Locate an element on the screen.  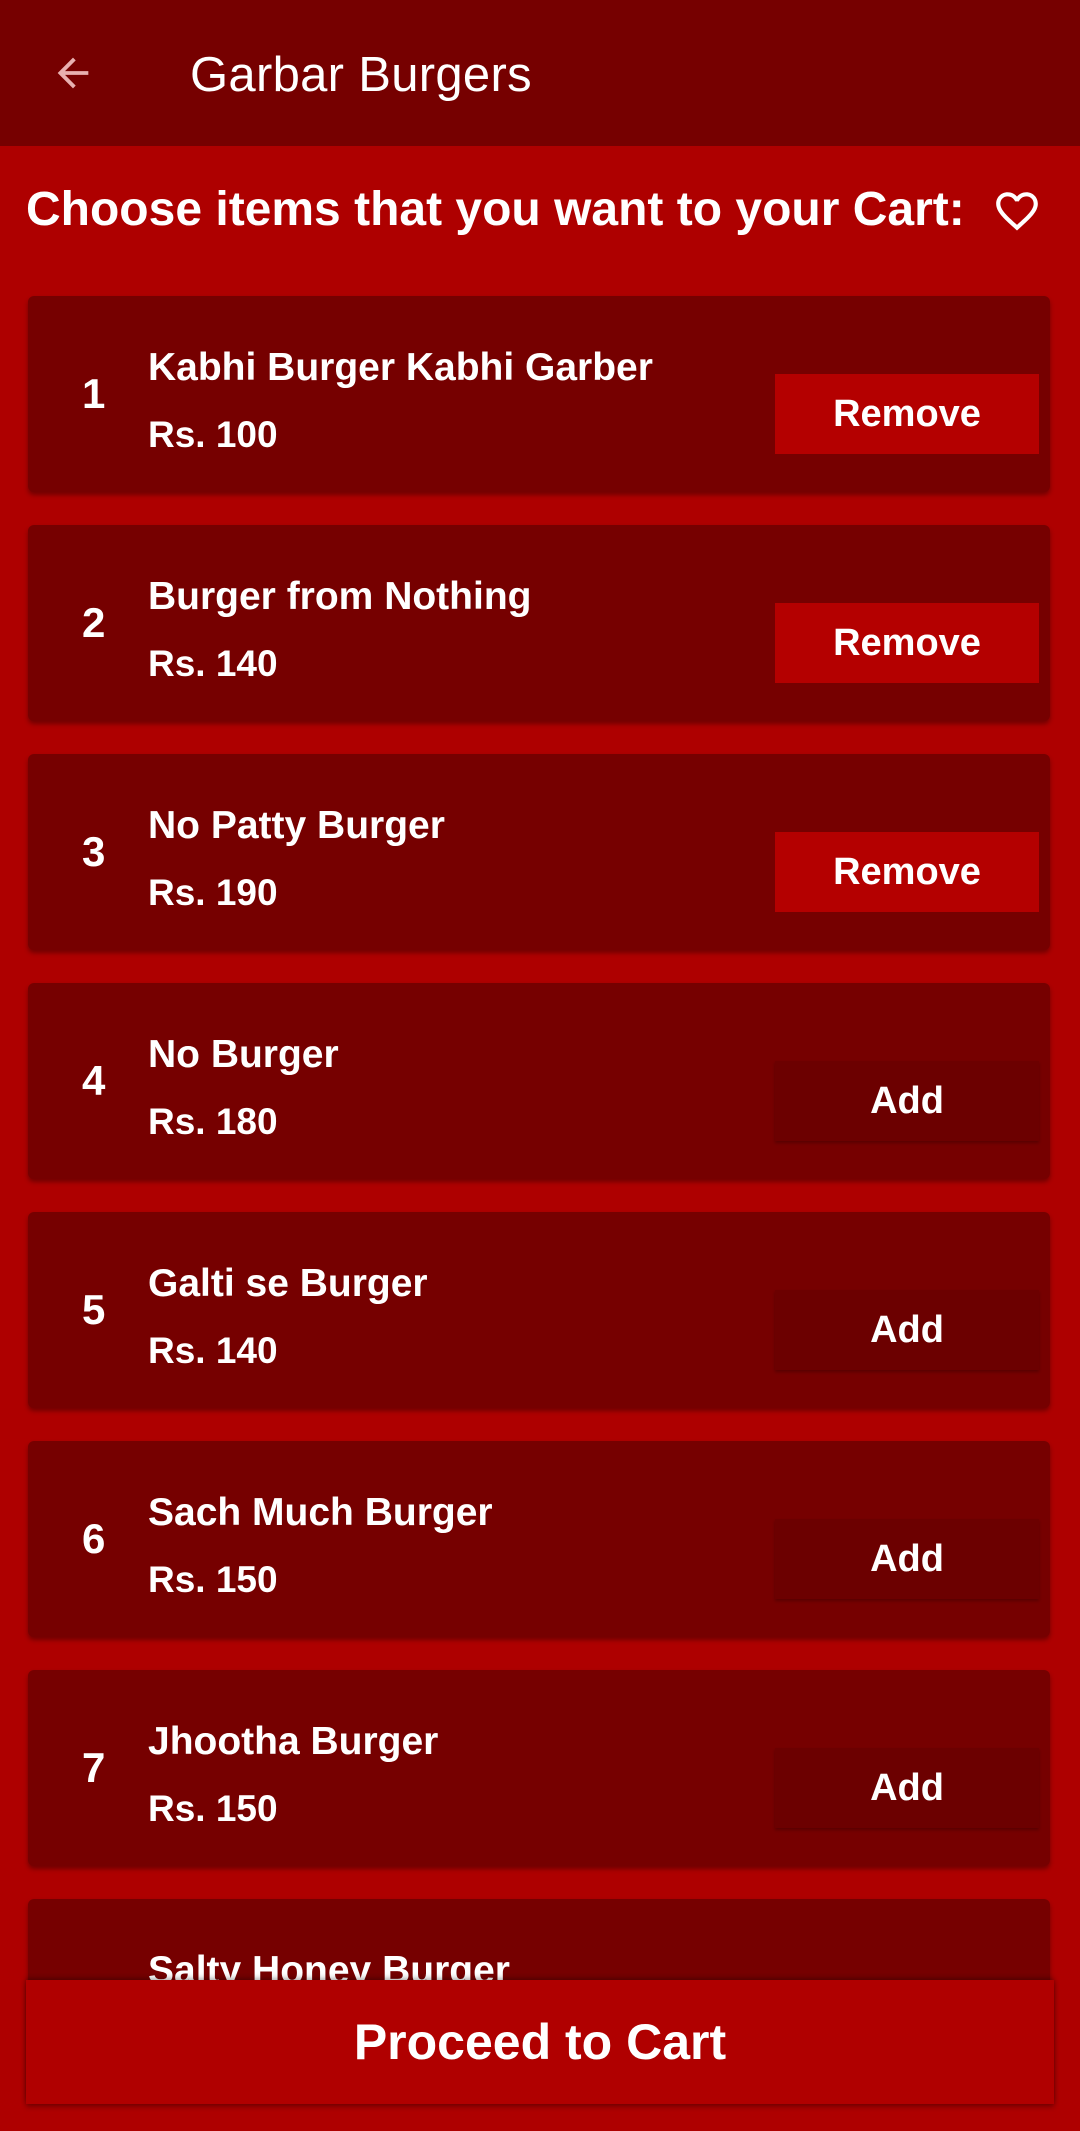
app-title: Garbar Burgers is located at coordinates (361, 75).